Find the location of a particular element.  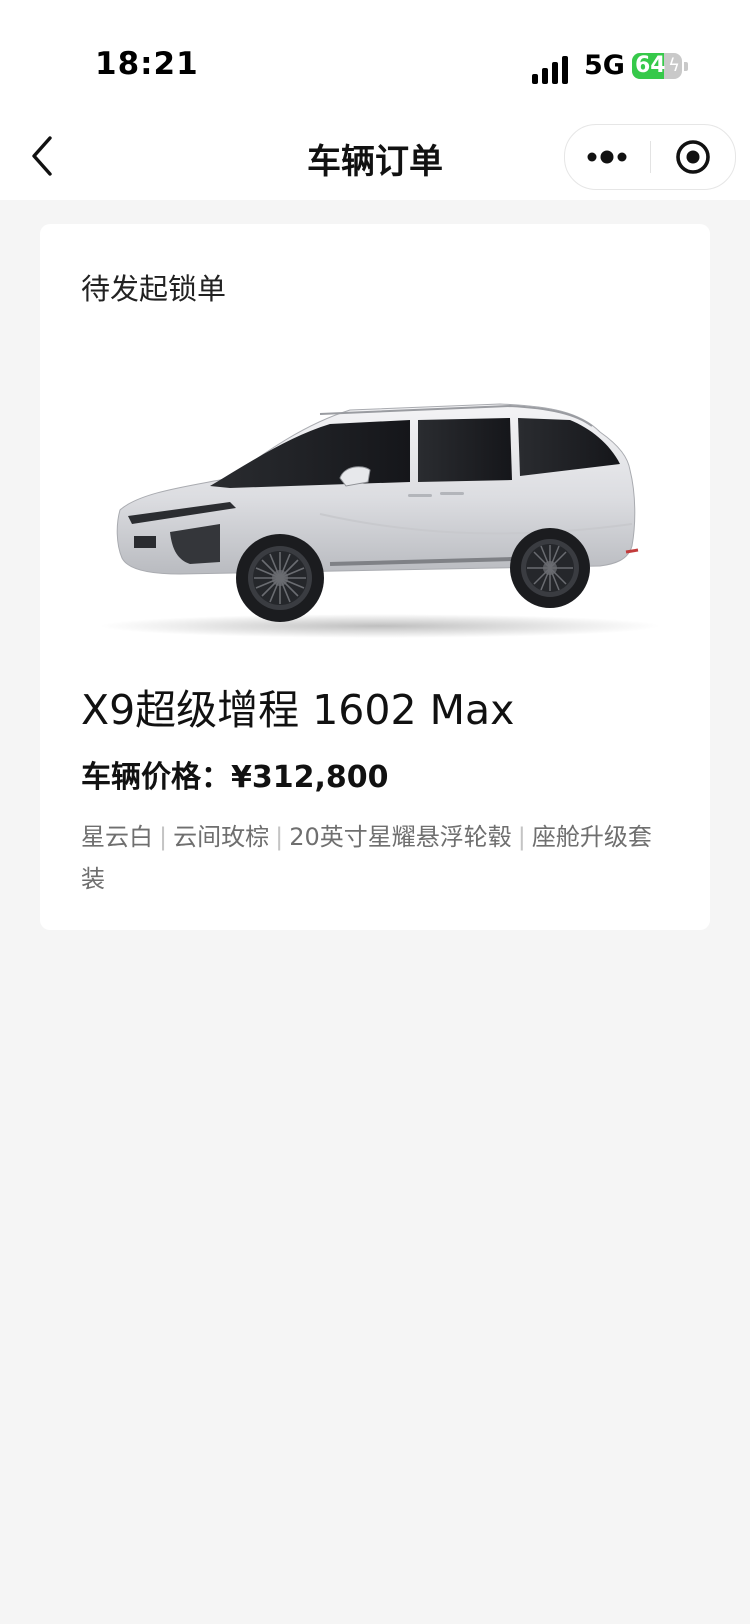

more-dots-icon is located at coordinates (607, 157).